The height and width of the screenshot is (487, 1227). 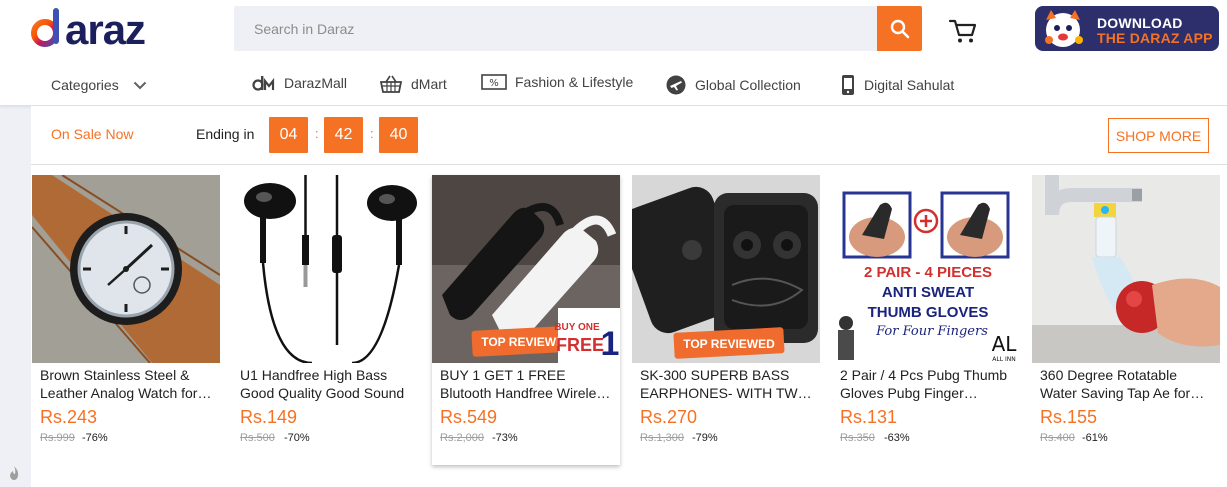 What do you see at coordinates (928, 292) in the screenshot?
I see `gloves-text-line2: ANTI SWEAT` at bounding box center [928, 292].